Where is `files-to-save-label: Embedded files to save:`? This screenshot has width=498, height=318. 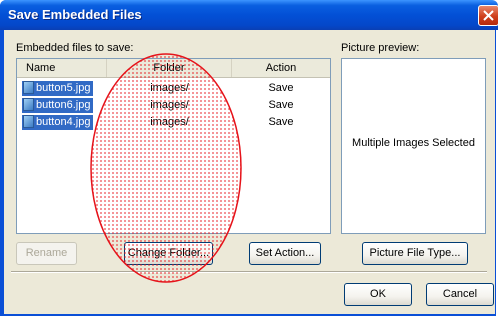
files-to-save-label: Embedded files to save: is located at coordinates (75, 48).